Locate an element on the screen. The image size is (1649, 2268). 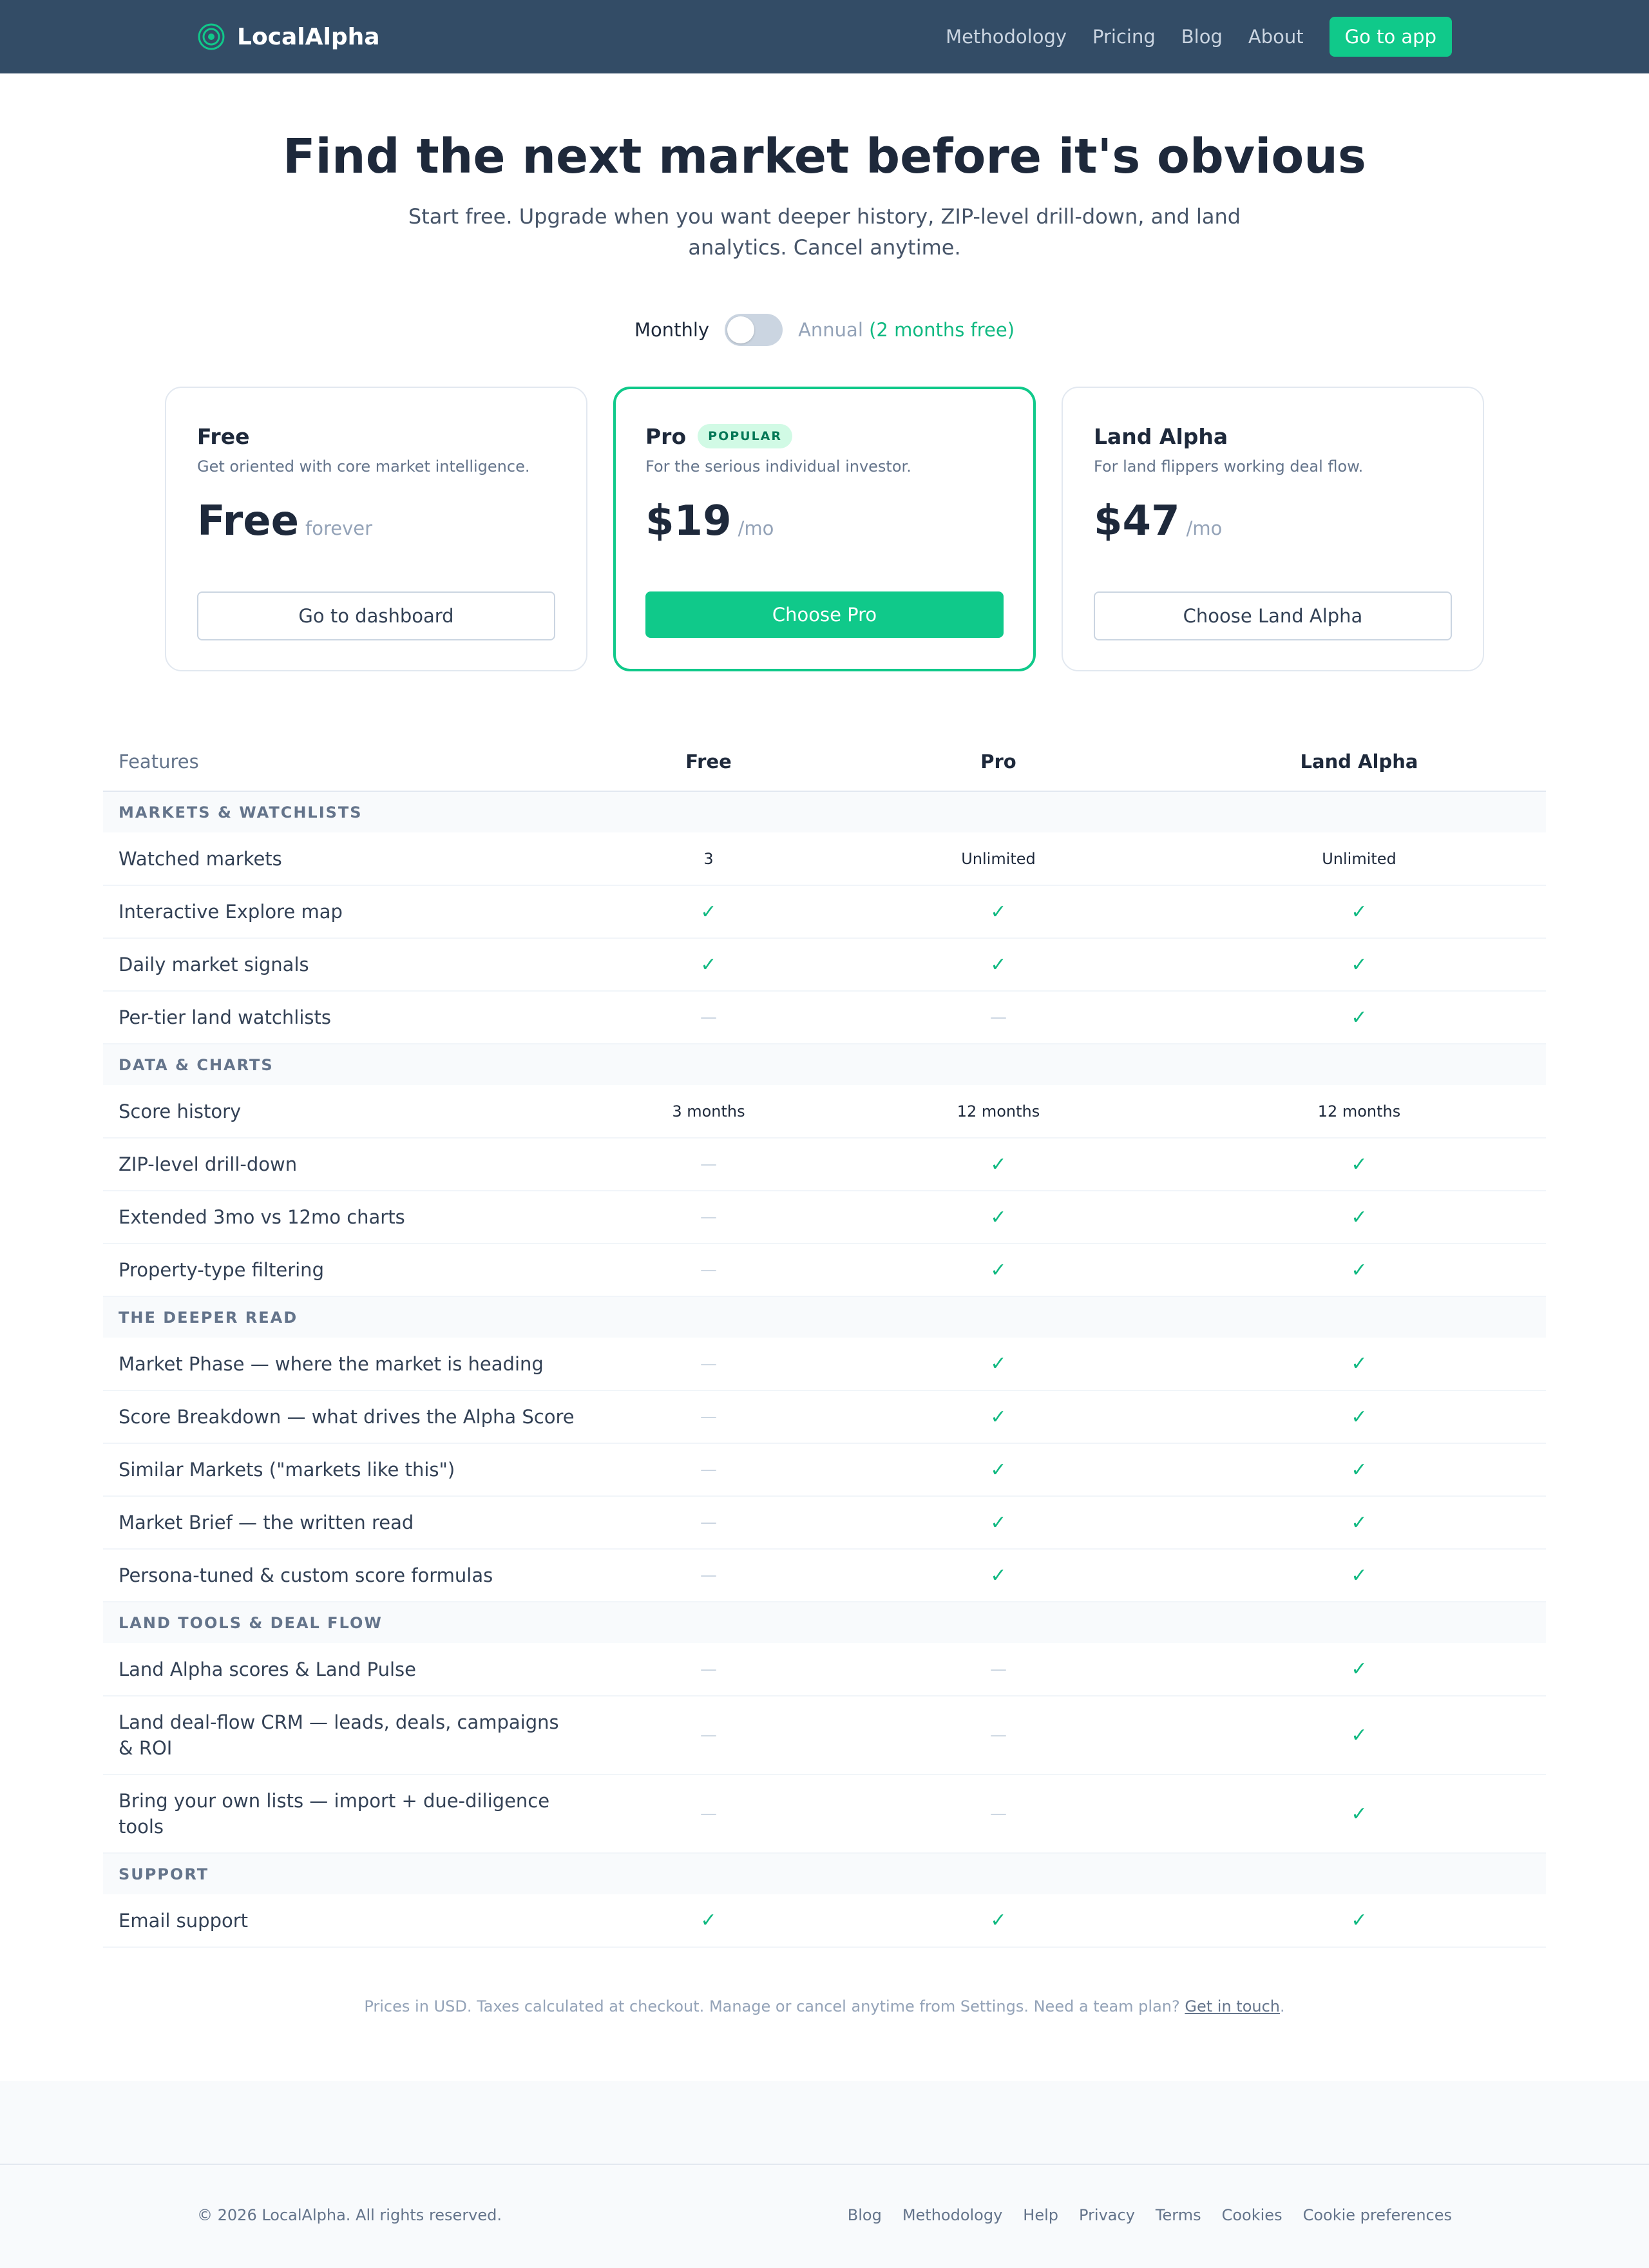
table-row: Land Alpha scores & Land Pulse — — ✓ is located at coordinates (824, 1669).